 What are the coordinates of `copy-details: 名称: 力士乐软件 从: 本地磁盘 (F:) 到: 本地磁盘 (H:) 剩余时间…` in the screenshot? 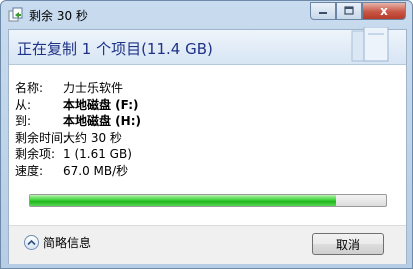 It's located at (78, 129).